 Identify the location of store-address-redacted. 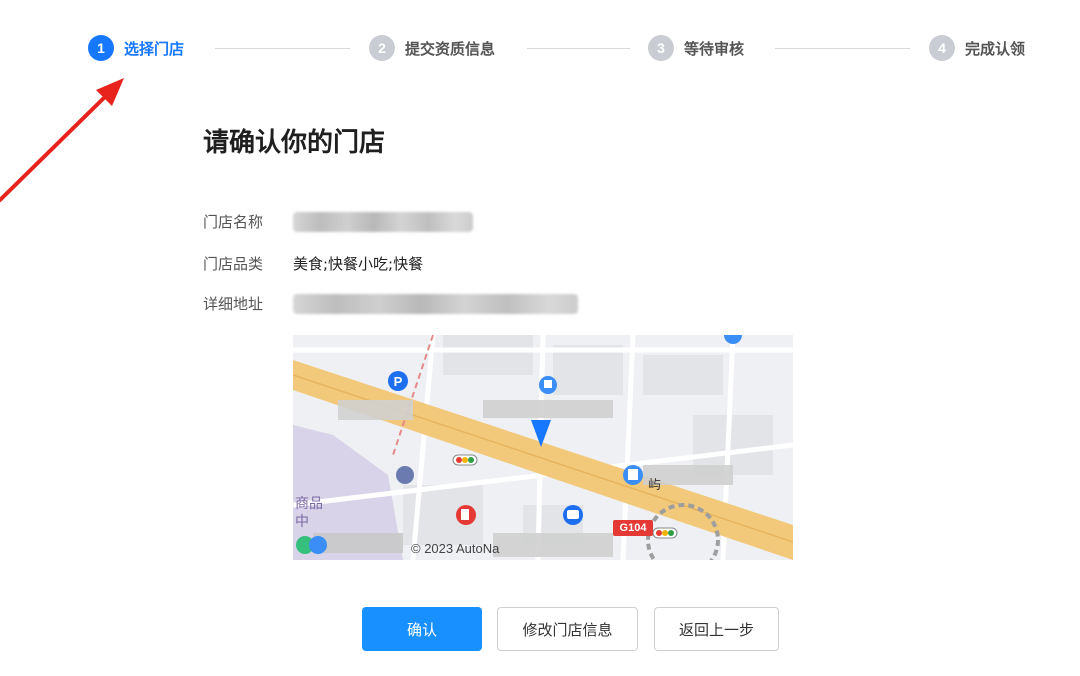
(435, 303).